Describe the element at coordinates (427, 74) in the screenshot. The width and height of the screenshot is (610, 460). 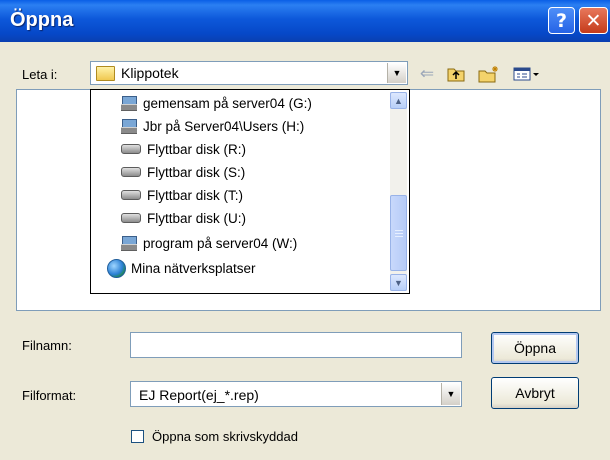
I see `back-arrow-icon: ⇐` at that location.